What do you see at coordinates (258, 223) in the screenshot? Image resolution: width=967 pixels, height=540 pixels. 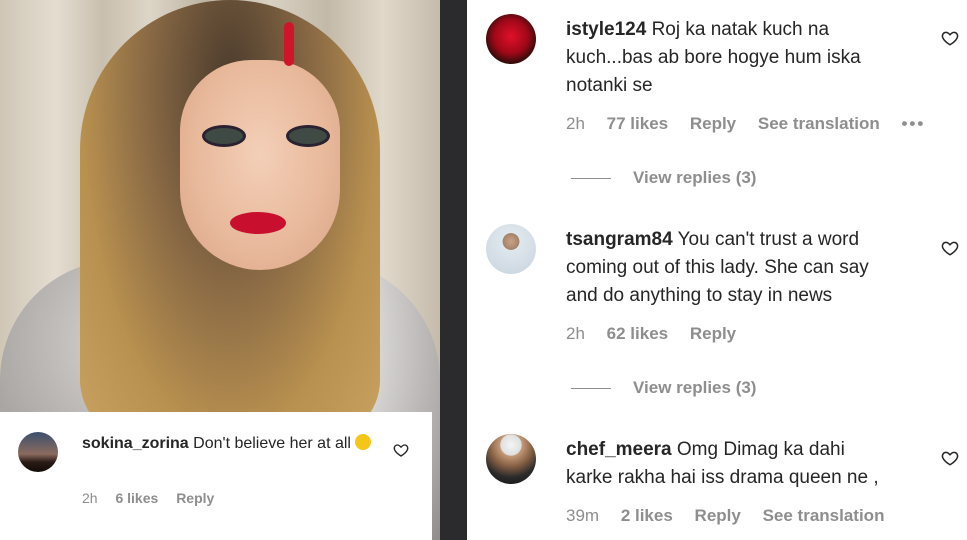 I see `photo-lips` at bounding box center [258, 223].